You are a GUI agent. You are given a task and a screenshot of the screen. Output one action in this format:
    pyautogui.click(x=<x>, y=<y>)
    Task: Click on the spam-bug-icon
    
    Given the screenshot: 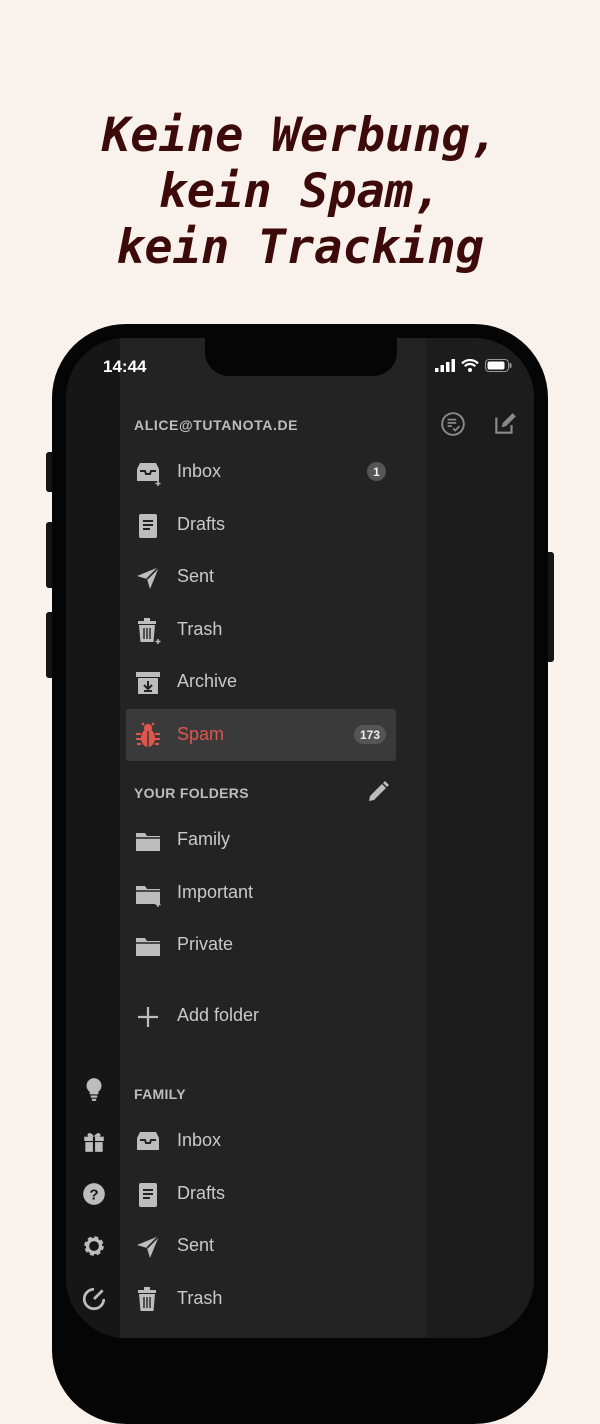 What is the action you would take?
    pyautogui.click(x=148, y=734)
    